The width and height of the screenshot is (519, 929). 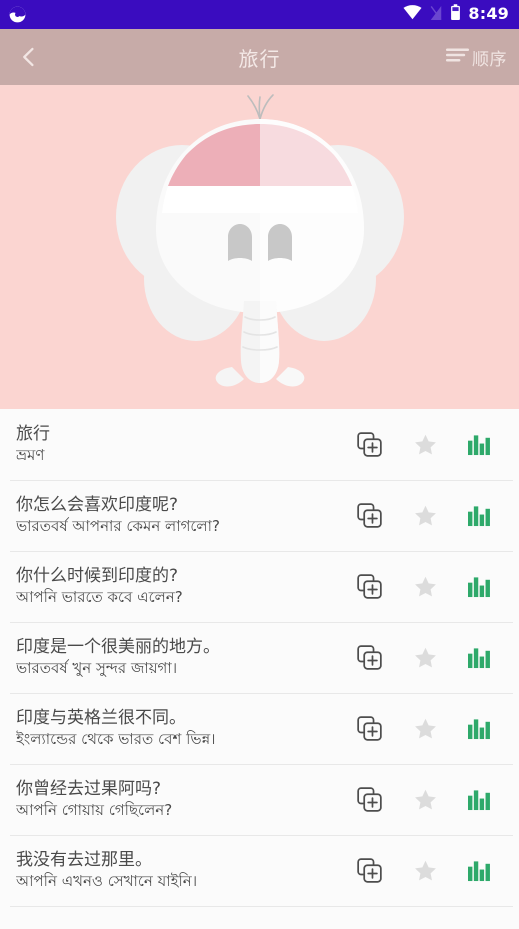 What do you see at coordinates (99, 596) in the screenshot?
I see `list-item-secondary: আপনি ভারতে কবে এলেন?` at bounding box center [99, 596].